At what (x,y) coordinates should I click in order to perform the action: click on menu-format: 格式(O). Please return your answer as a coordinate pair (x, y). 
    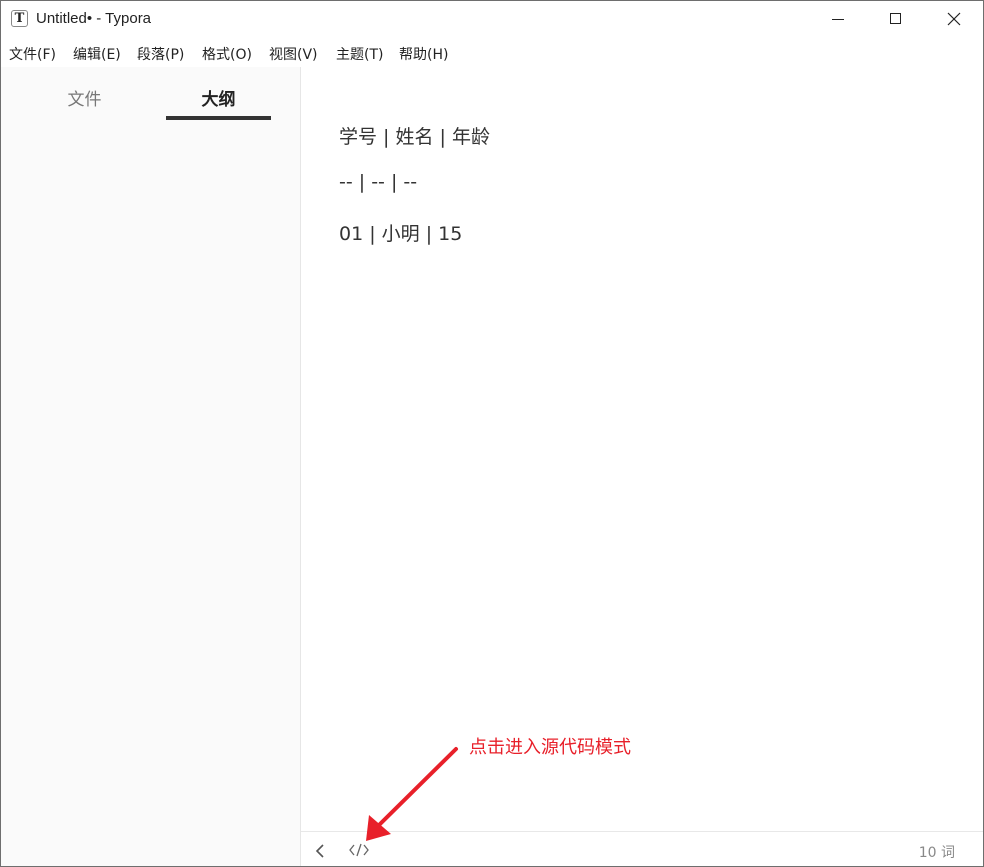
    Looking at the image, I should click on (227, 54).